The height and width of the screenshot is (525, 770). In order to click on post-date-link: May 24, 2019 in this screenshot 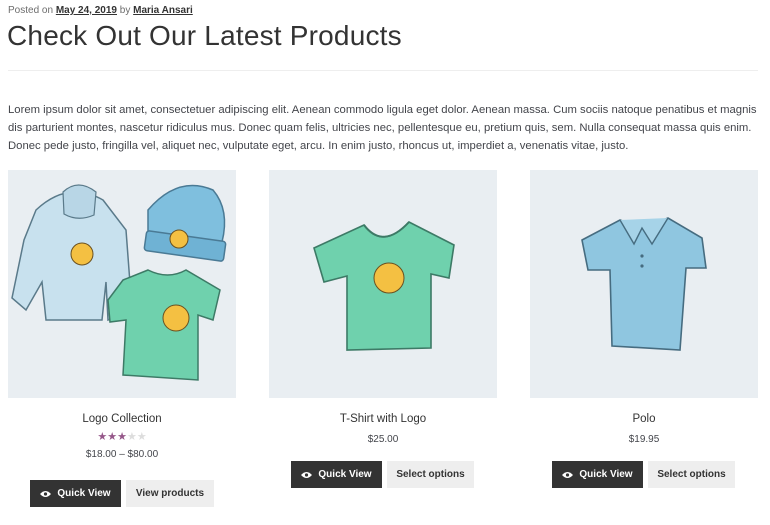, I will do `click(86, 10)`.